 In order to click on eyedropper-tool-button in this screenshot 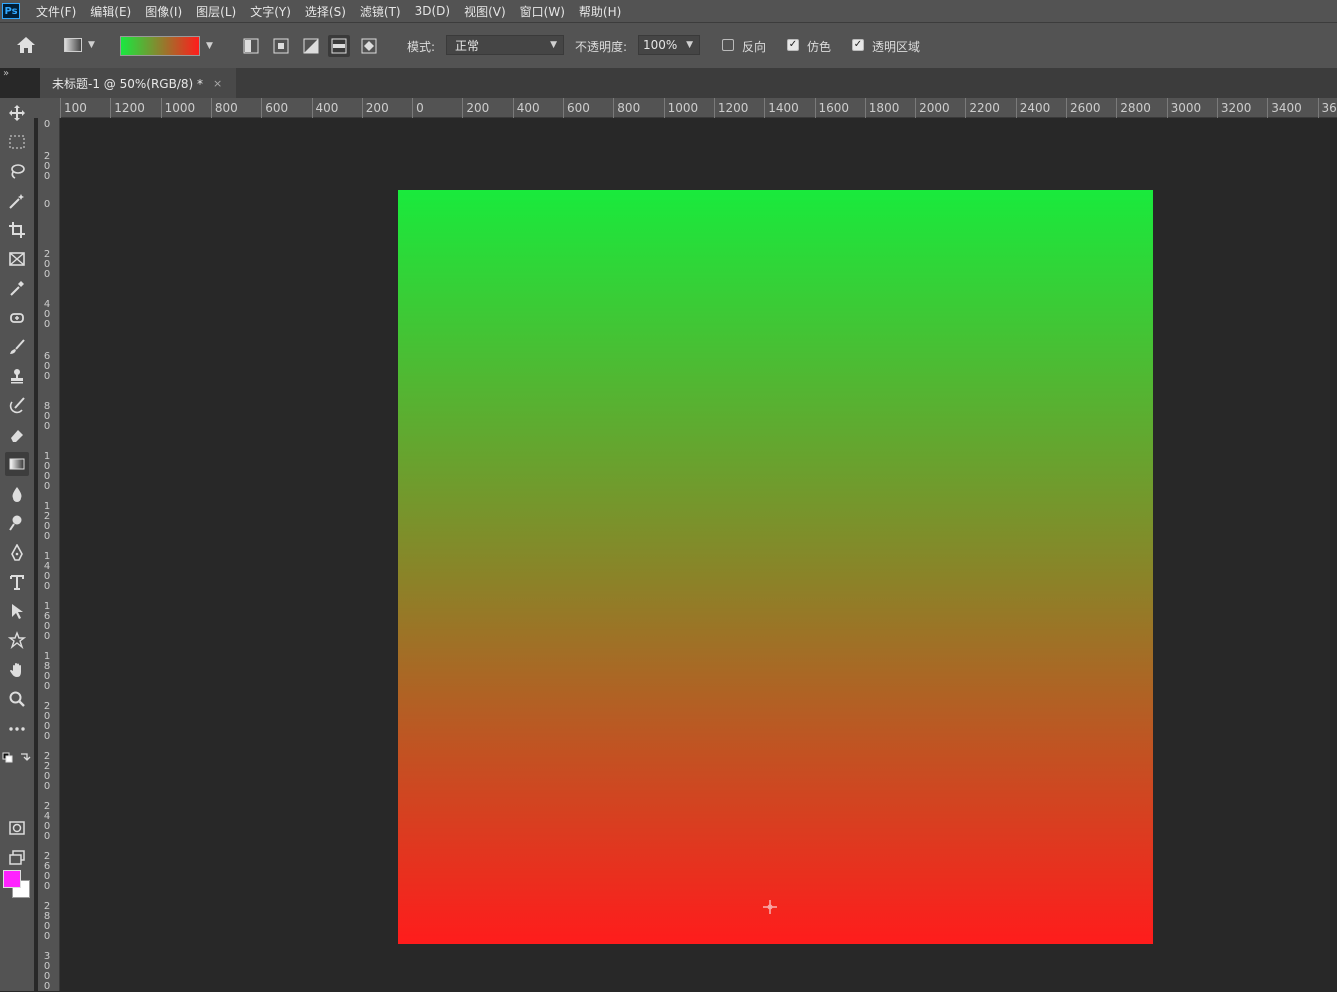, I will do `click(17, 288)`.